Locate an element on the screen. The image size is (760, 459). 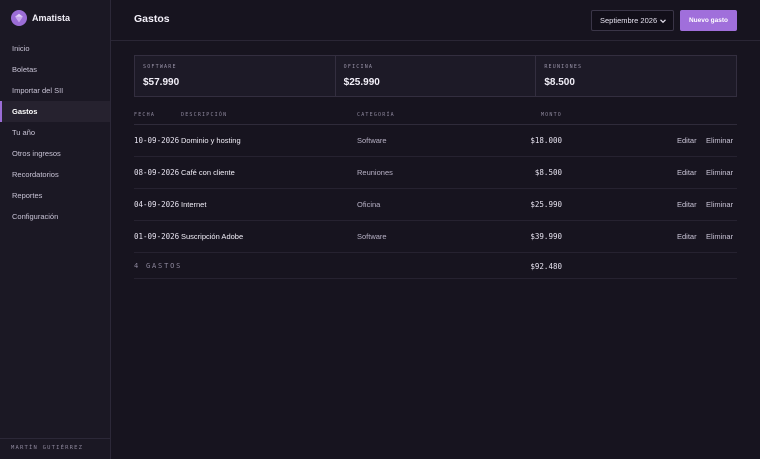
summary-card-value: $25.990 is located at coordinates (361, 82).